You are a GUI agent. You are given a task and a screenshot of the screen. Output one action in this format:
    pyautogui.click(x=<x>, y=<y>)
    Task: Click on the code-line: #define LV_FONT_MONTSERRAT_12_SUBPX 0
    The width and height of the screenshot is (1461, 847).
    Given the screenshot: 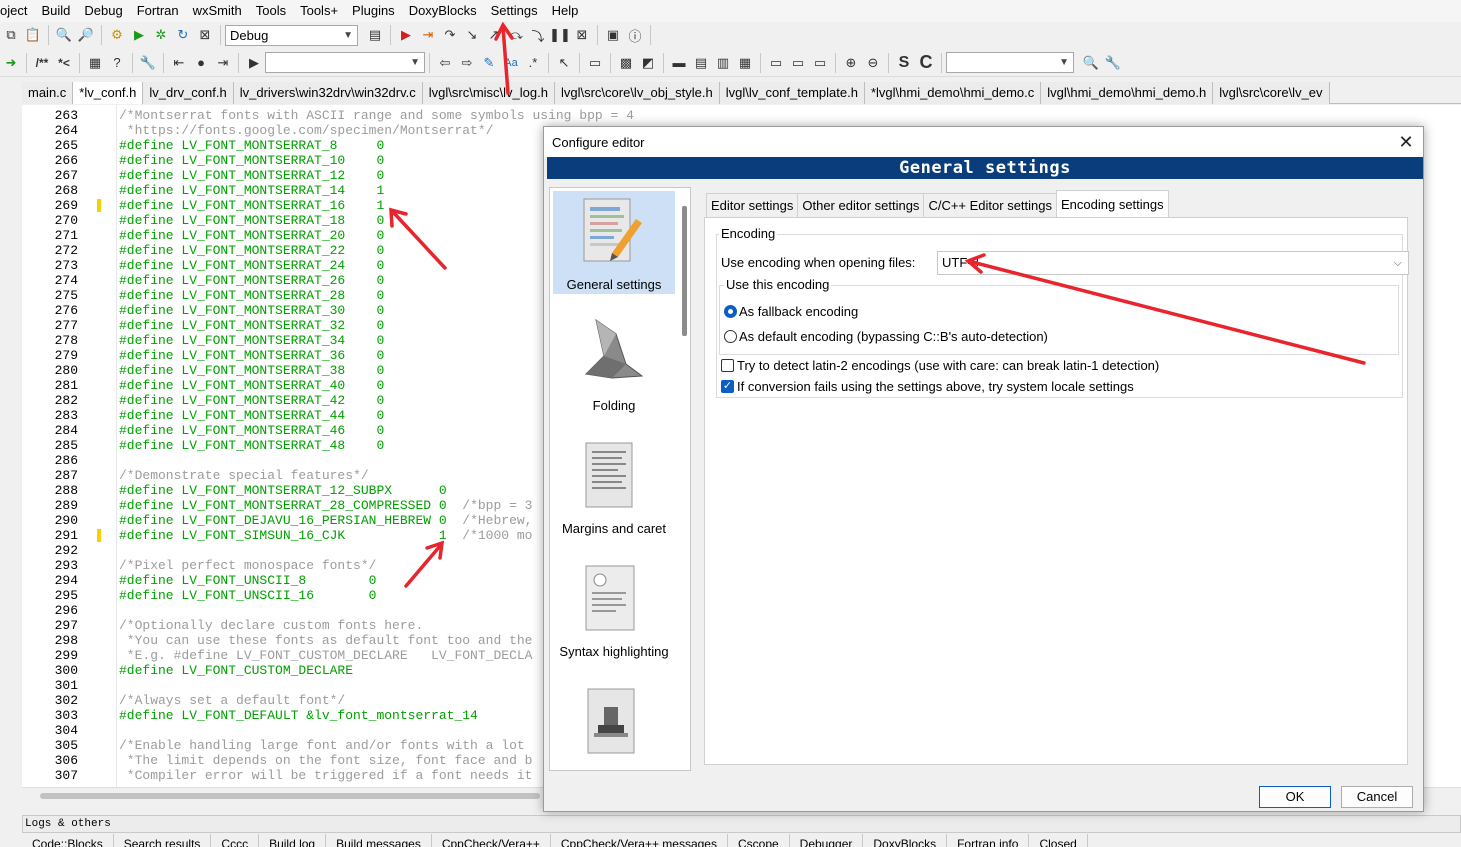 What is the action you would take?
    pyautogui.click(x=283, y=490)
    